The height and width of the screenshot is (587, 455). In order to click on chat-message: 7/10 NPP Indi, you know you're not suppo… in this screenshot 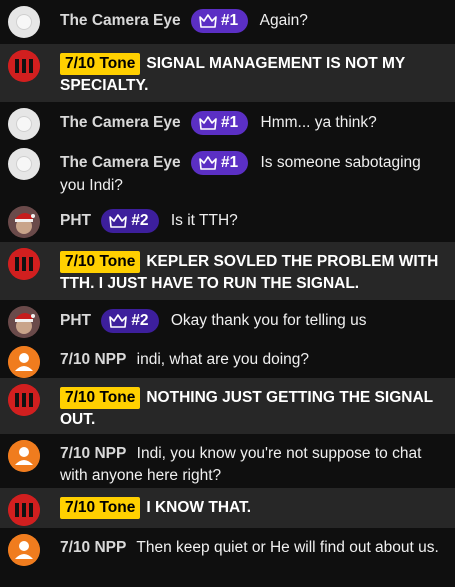, I will do `click(227, 461)`.